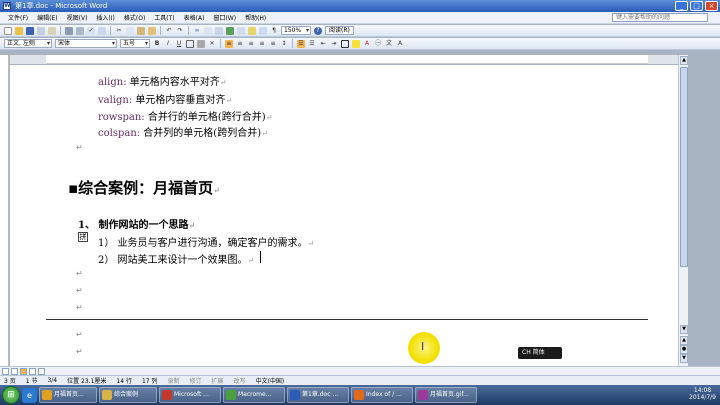 This screenshot has width=720, height=405. What do you see at coordinates (684, 349) in the screenshot?
I see `browse-object-icon: ●` at bounding box center [684, 349].